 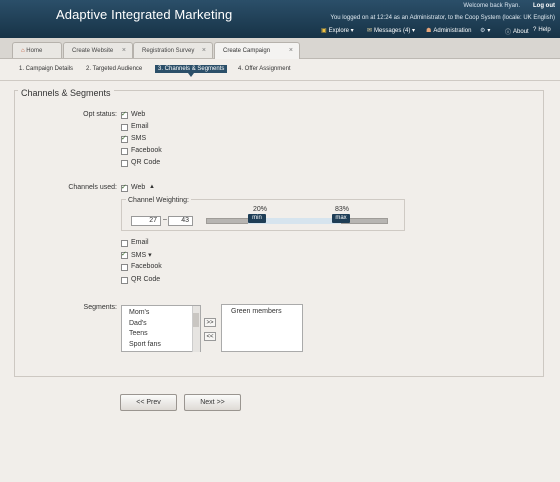 I want to click on envelope-icon: ✉, so click(x=370, y=31).